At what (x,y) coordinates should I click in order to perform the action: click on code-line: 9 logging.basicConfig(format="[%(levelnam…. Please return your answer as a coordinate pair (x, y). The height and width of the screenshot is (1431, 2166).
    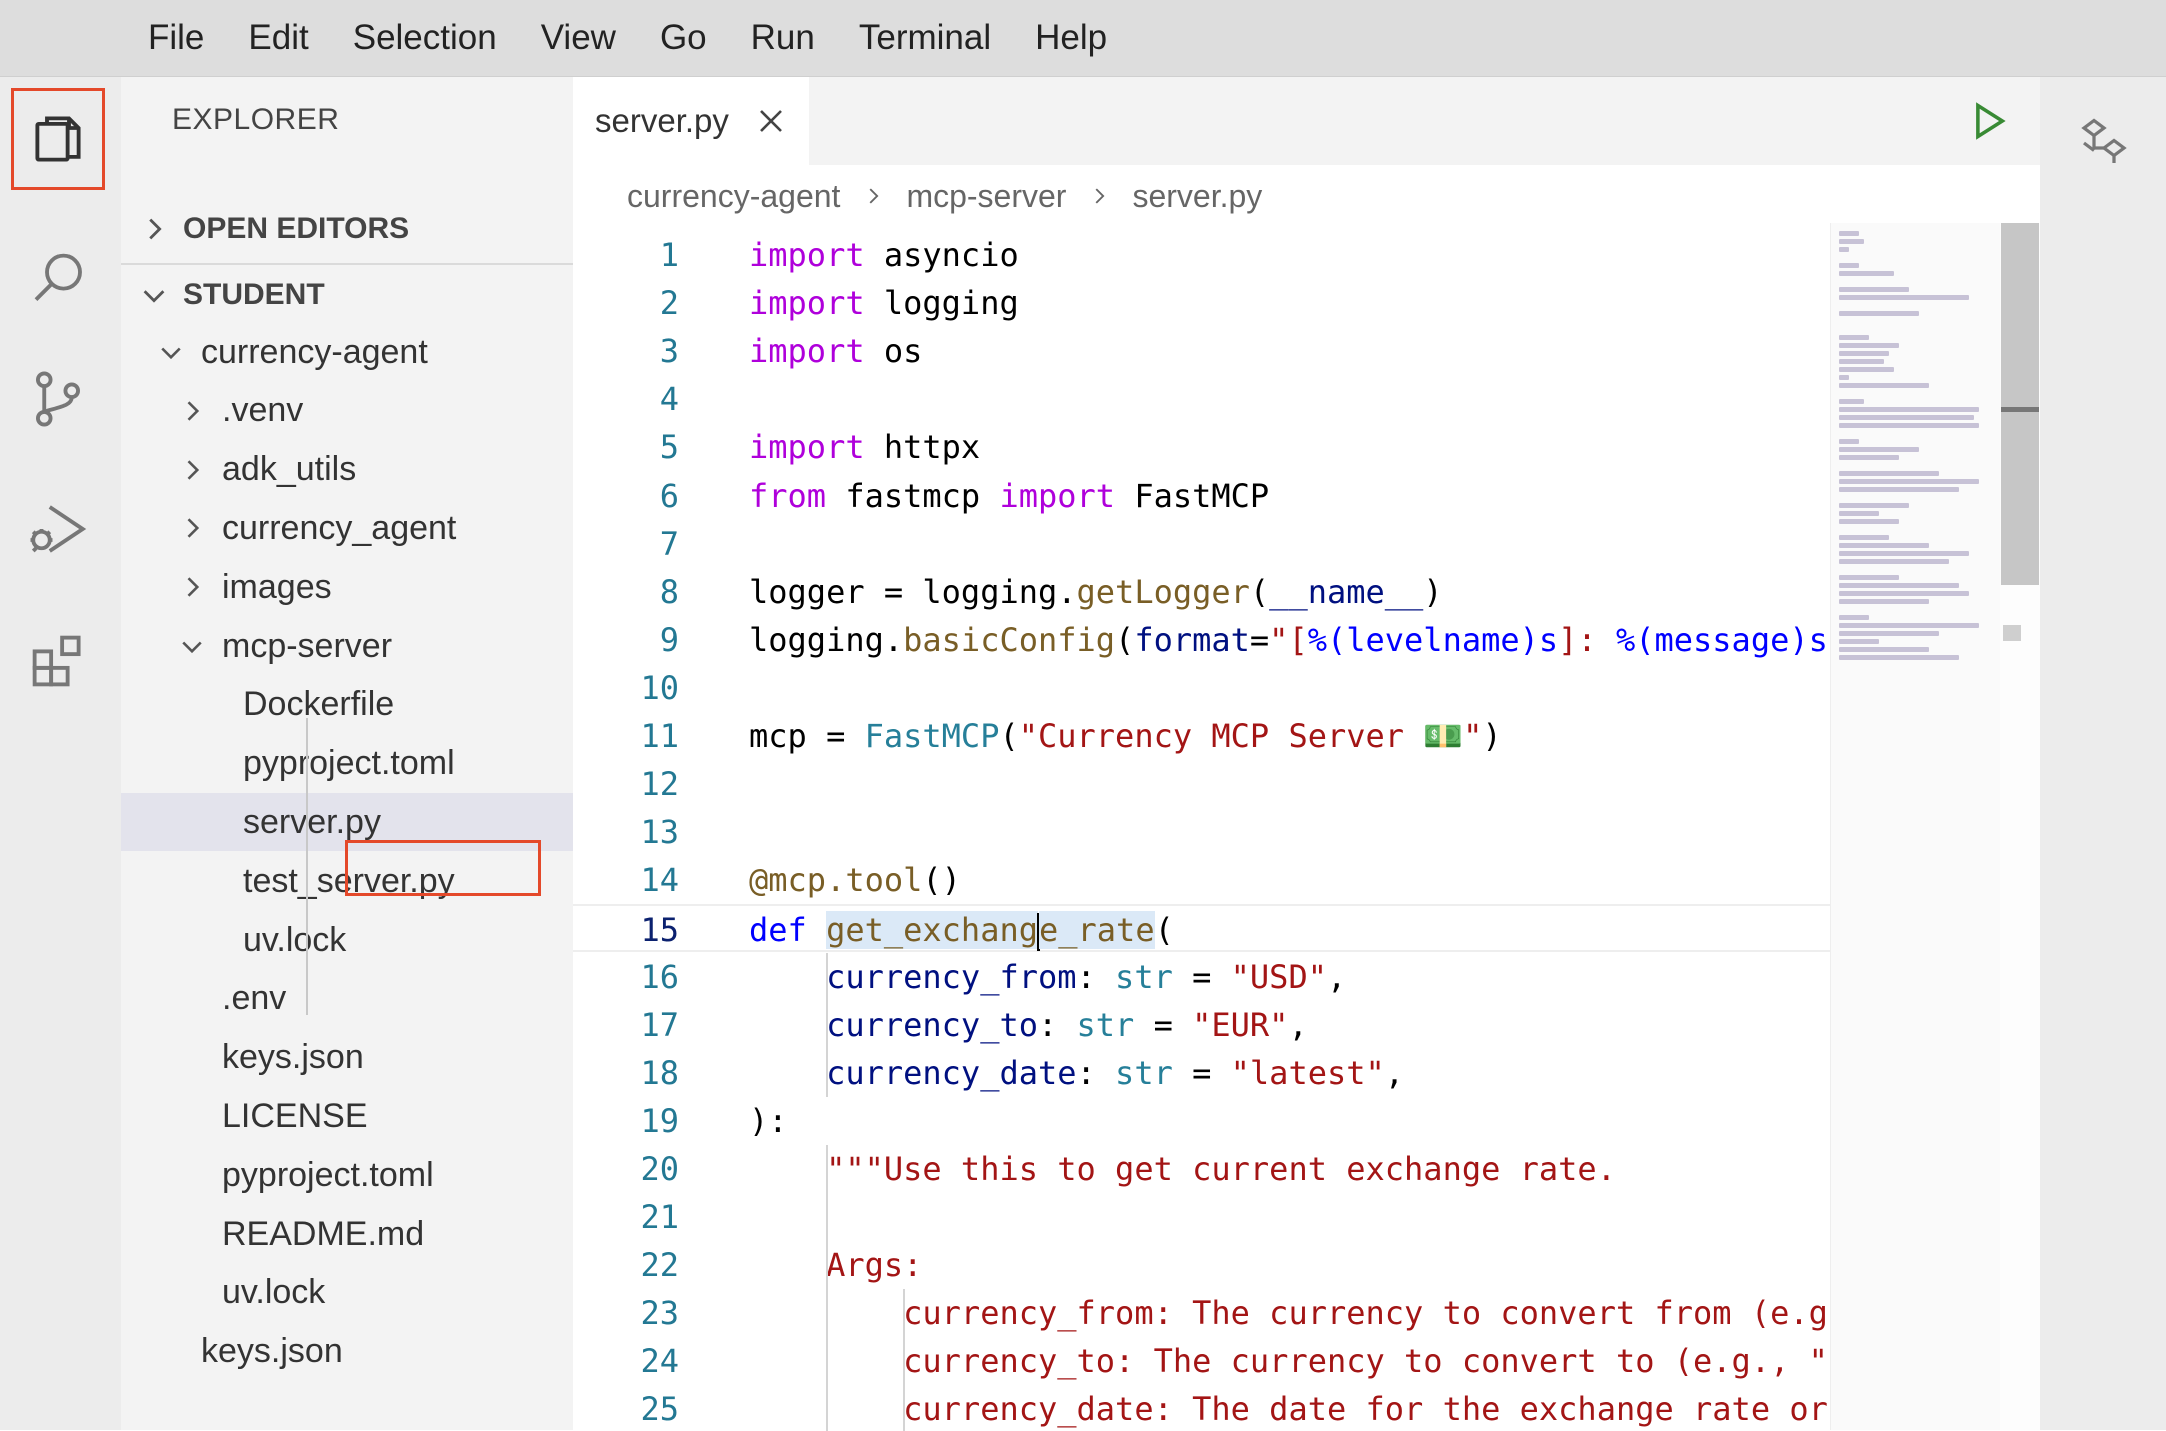
    Looking at the image, I should click on (1201, 640).